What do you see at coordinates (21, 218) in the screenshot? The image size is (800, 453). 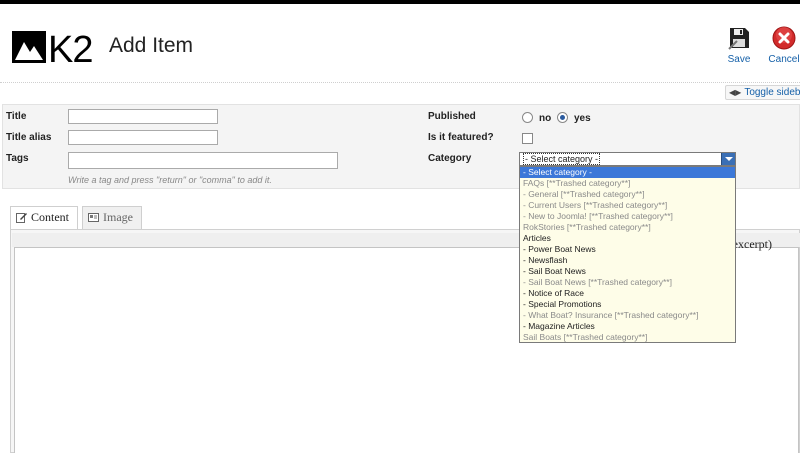 I see `edit-icon` at bounding box center [21, 218].